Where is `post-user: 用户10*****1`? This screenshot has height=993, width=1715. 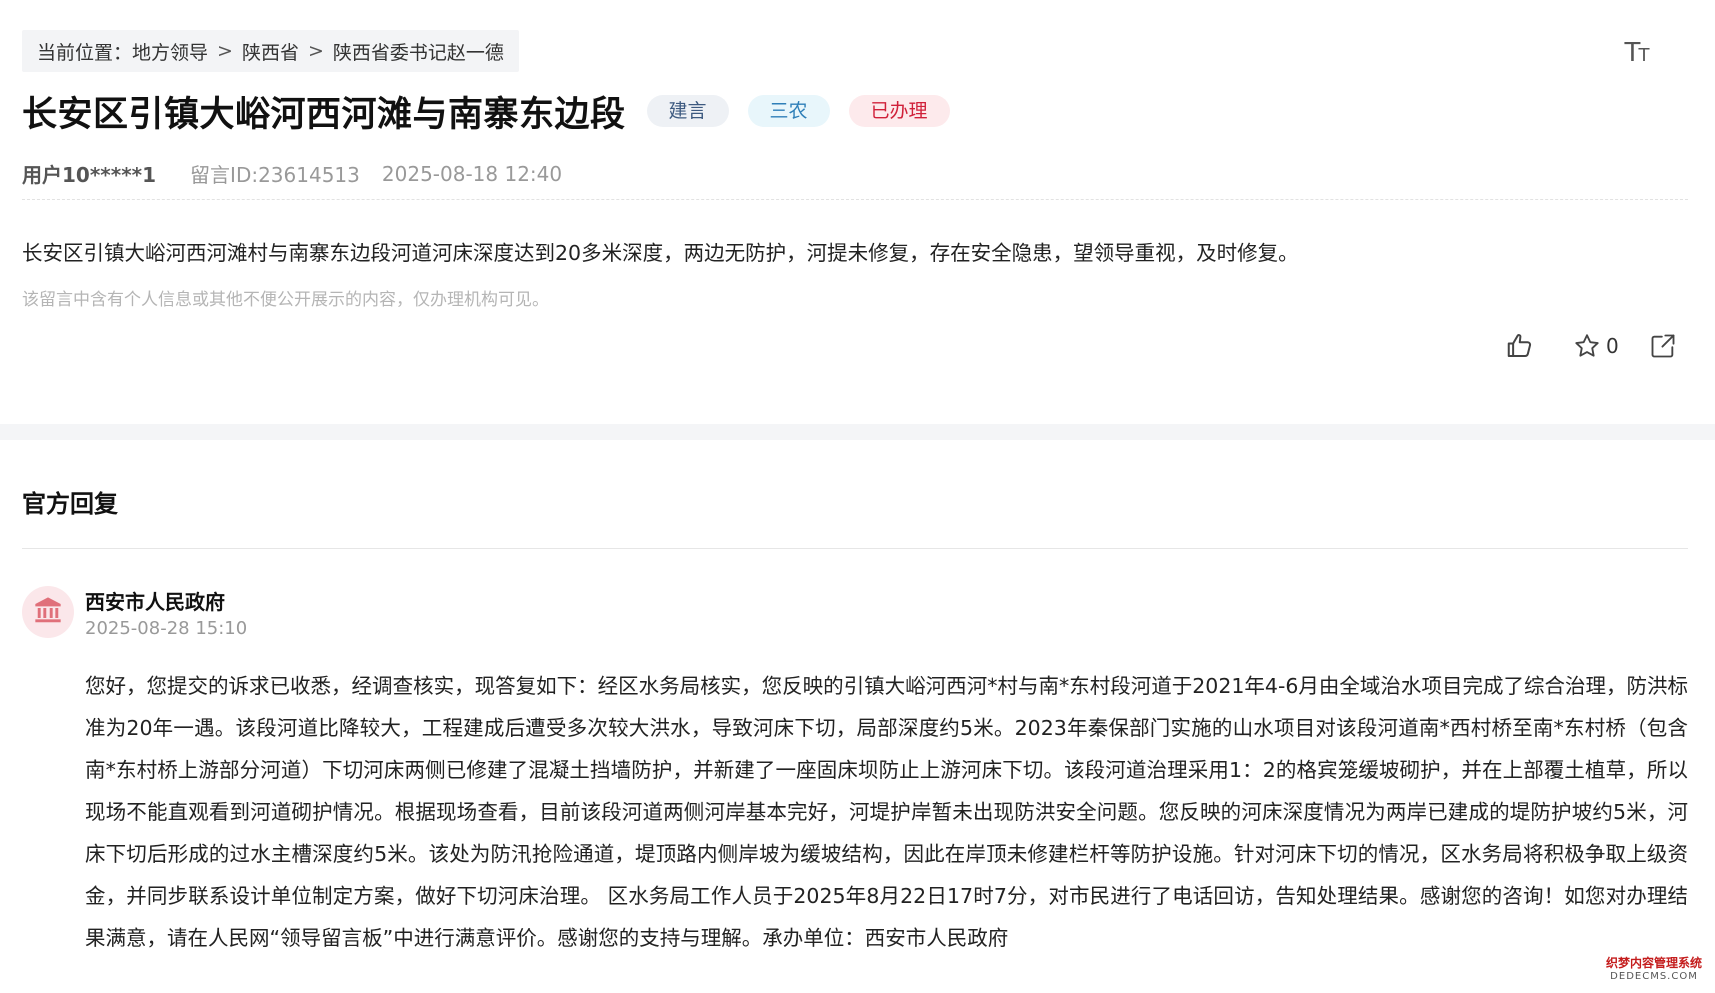
post-user: 用户10*****1 is located at coordinates (89, 175).